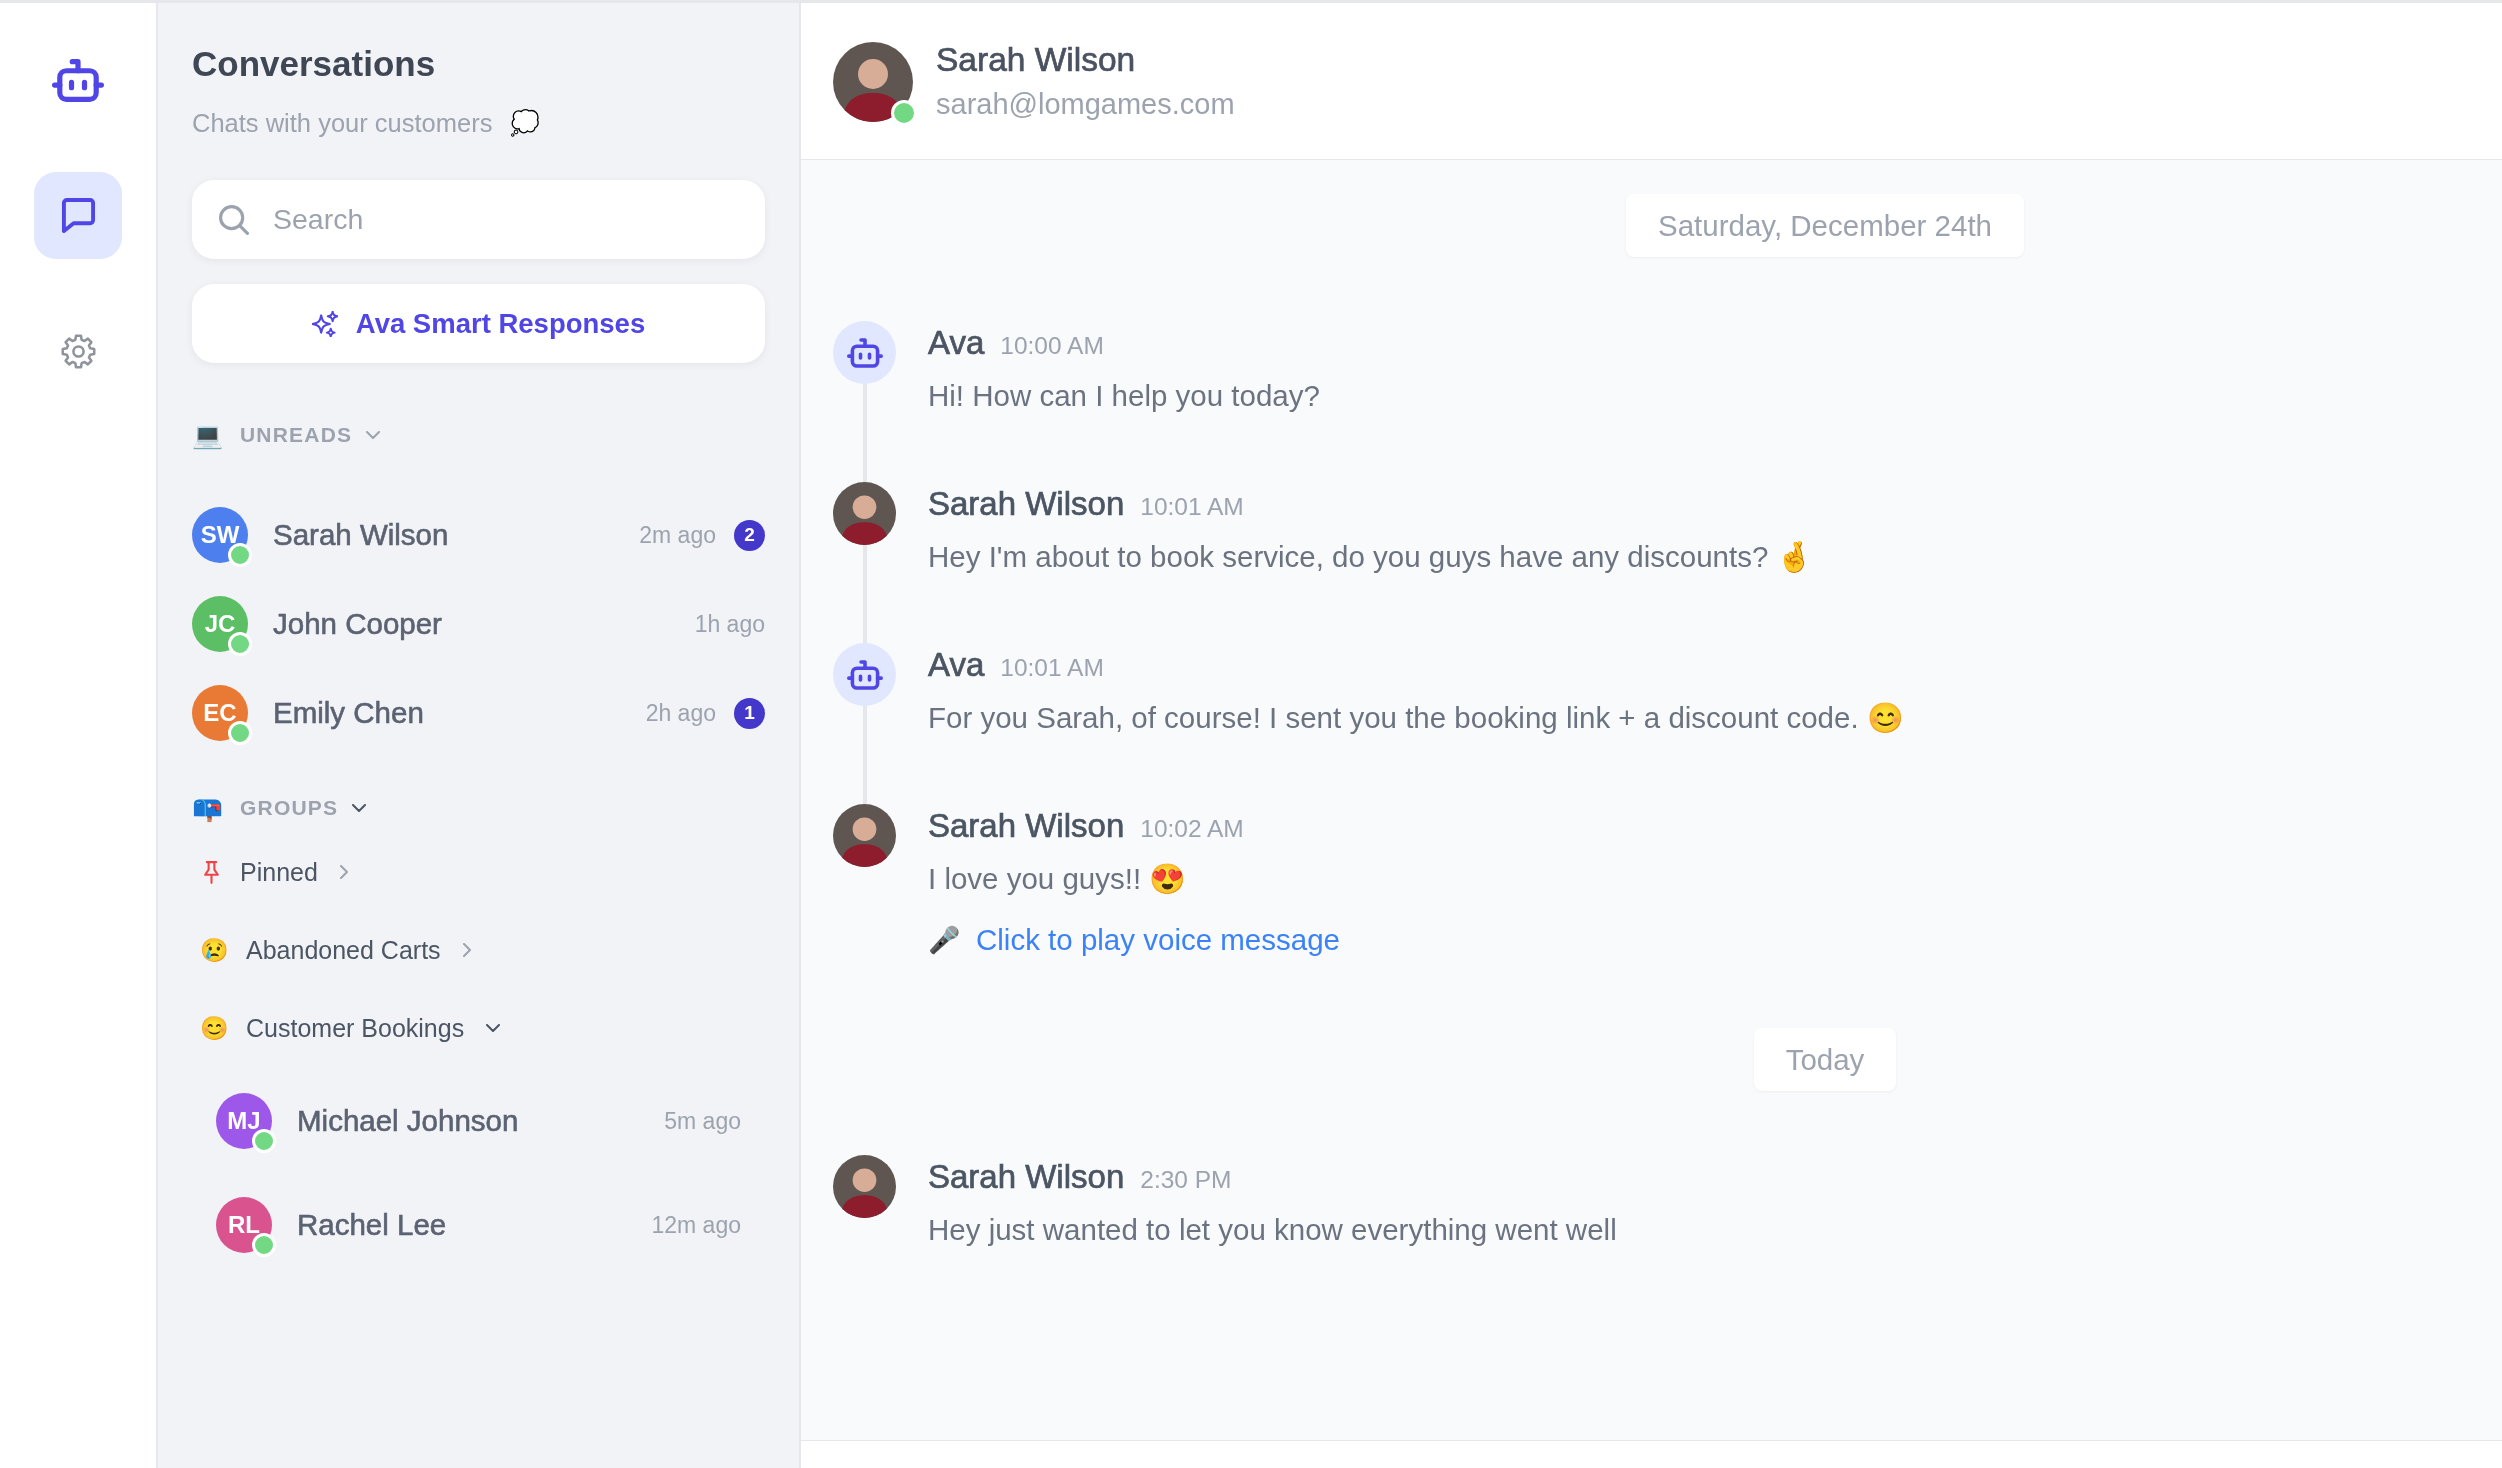  I want to click on initials-avatar: SW, so click(220, 535).